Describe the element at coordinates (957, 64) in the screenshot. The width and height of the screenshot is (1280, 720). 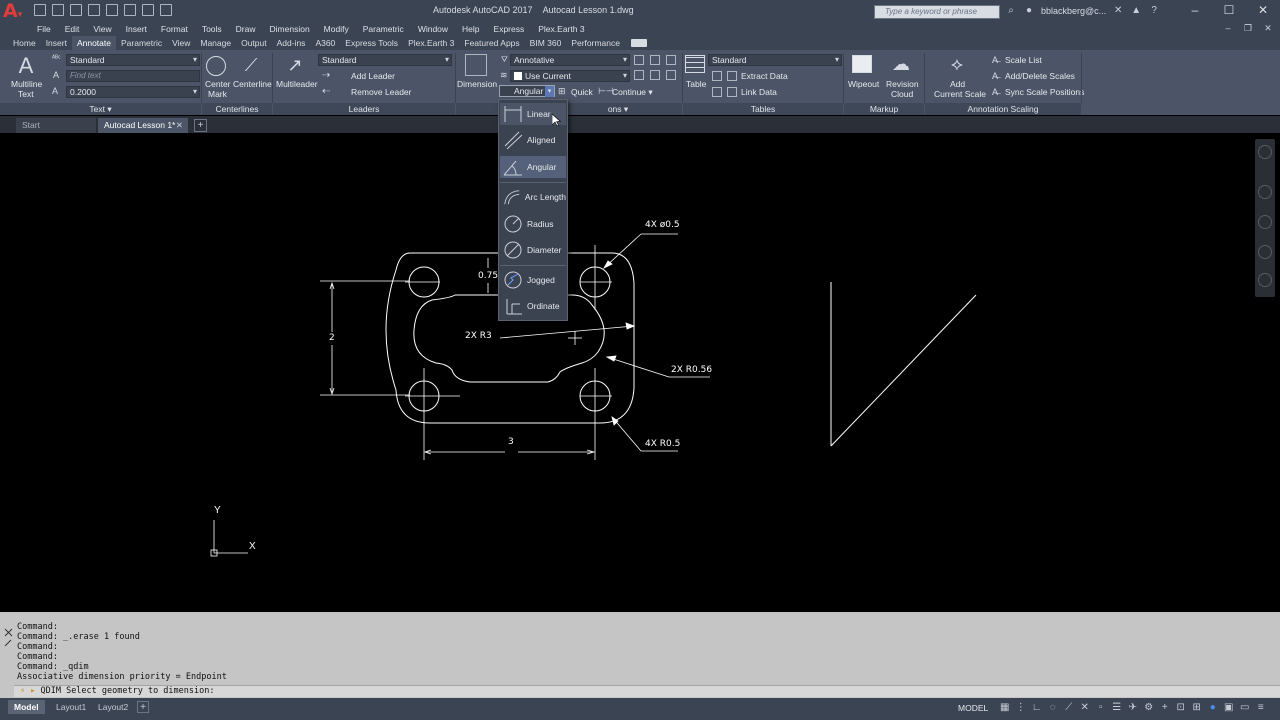
I see `add-current-scale-icon: ⟡` at that location.